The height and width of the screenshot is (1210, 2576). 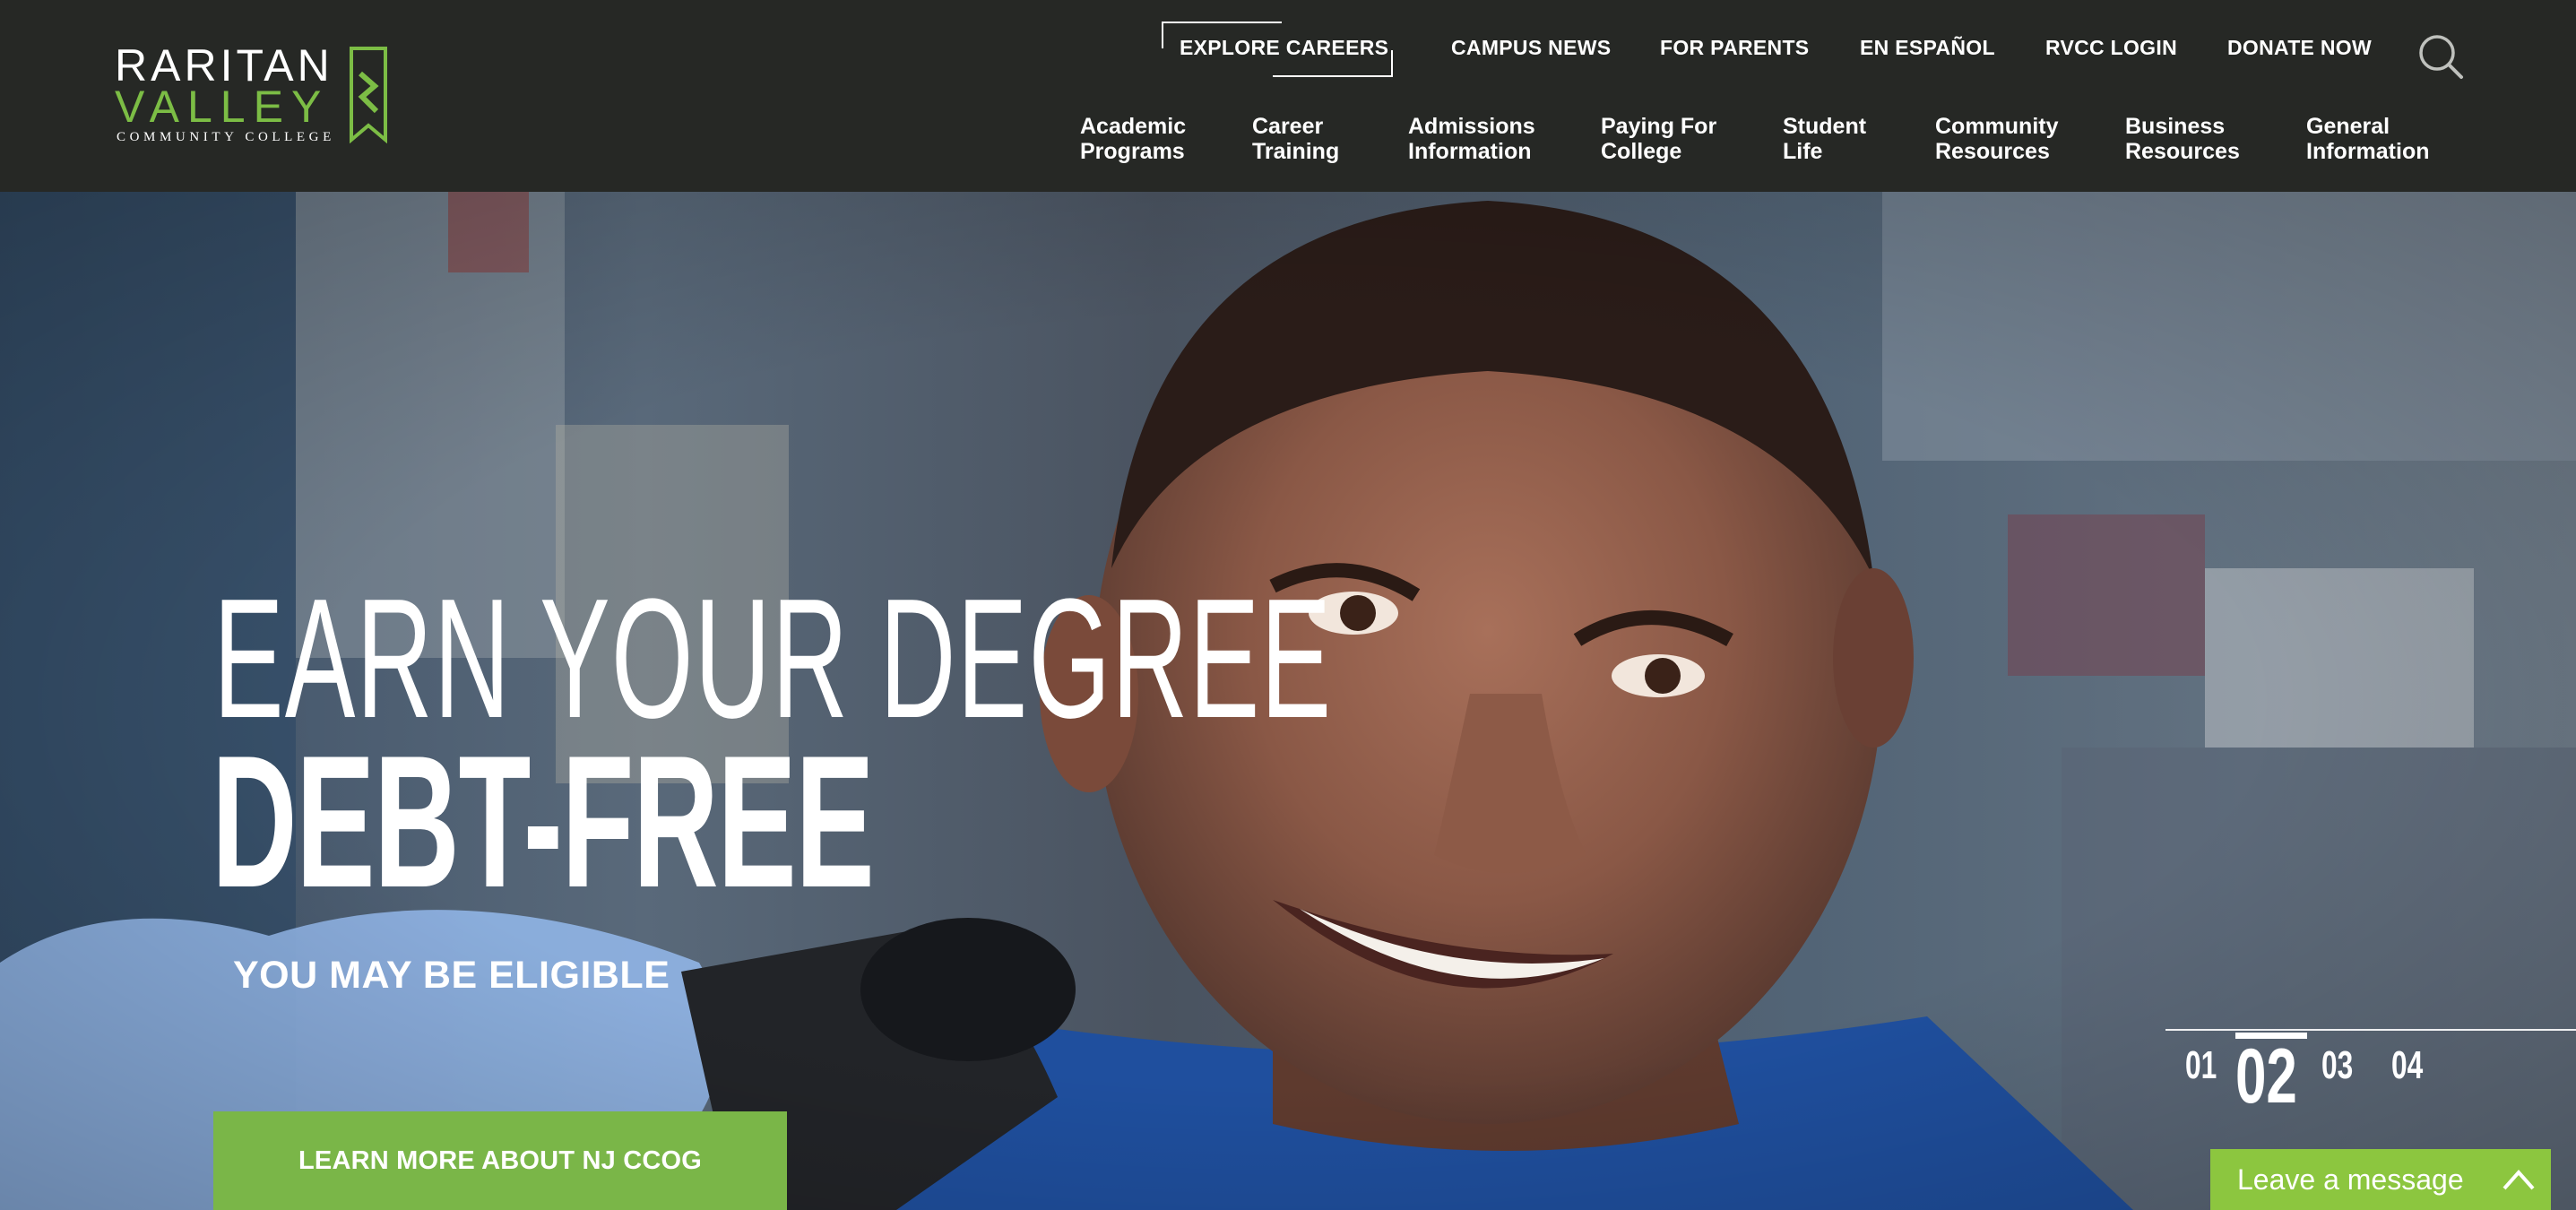 I want to click on utility-link-donate-now: DONATE NOW, so click(x=2299, y=48).